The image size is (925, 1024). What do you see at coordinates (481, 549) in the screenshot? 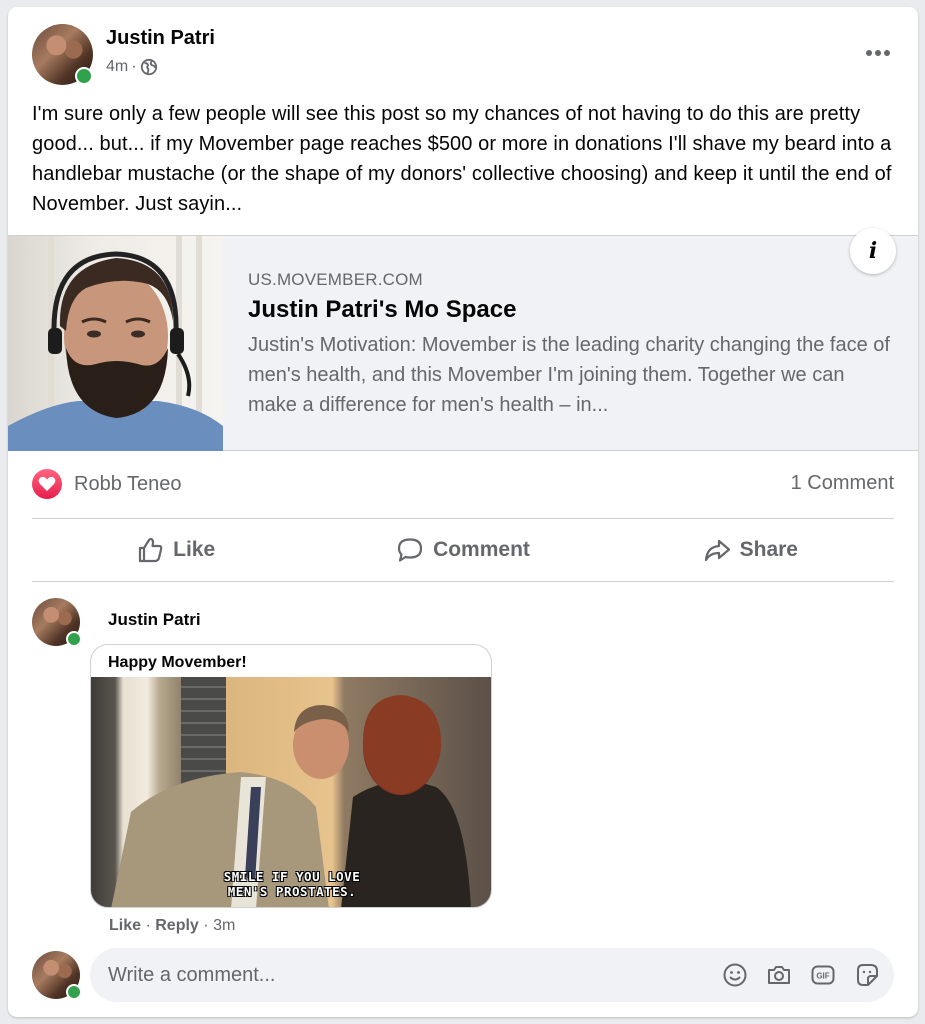
I see `comment-label: Comment` at bounding box center [481, 549].